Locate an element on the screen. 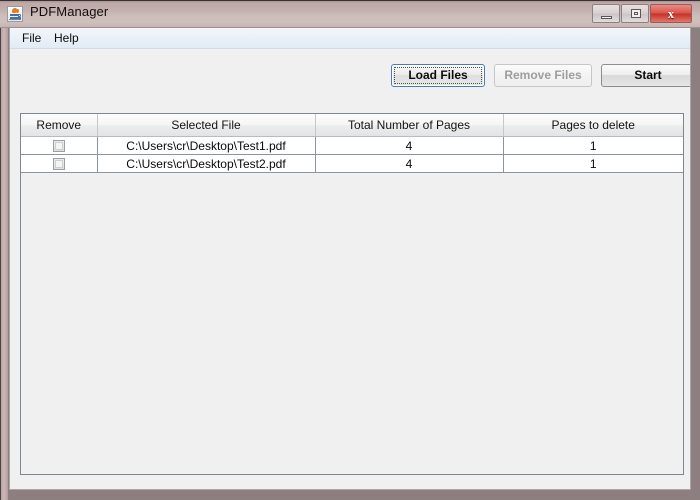 This screenshot has width=700, height=500. icon-cup-base is located at coordinates (15, 19).